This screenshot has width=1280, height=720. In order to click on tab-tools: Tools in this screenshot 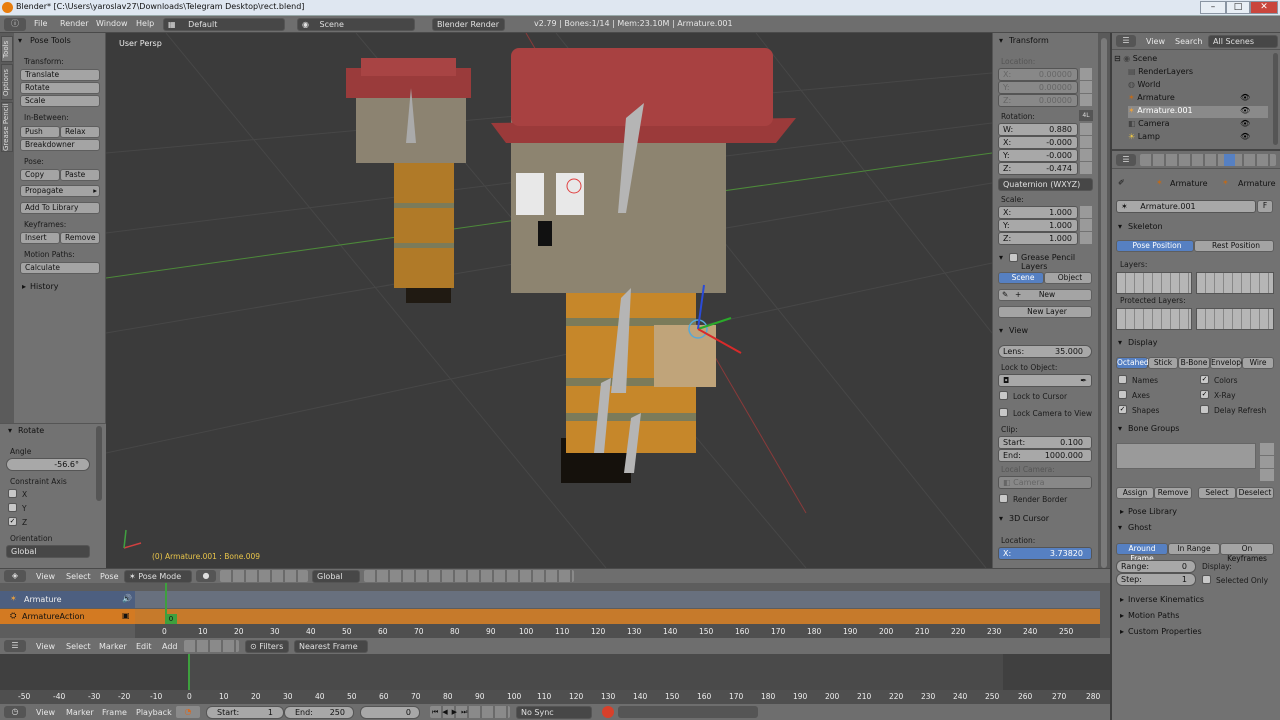, I will do `click(7, 49)`.